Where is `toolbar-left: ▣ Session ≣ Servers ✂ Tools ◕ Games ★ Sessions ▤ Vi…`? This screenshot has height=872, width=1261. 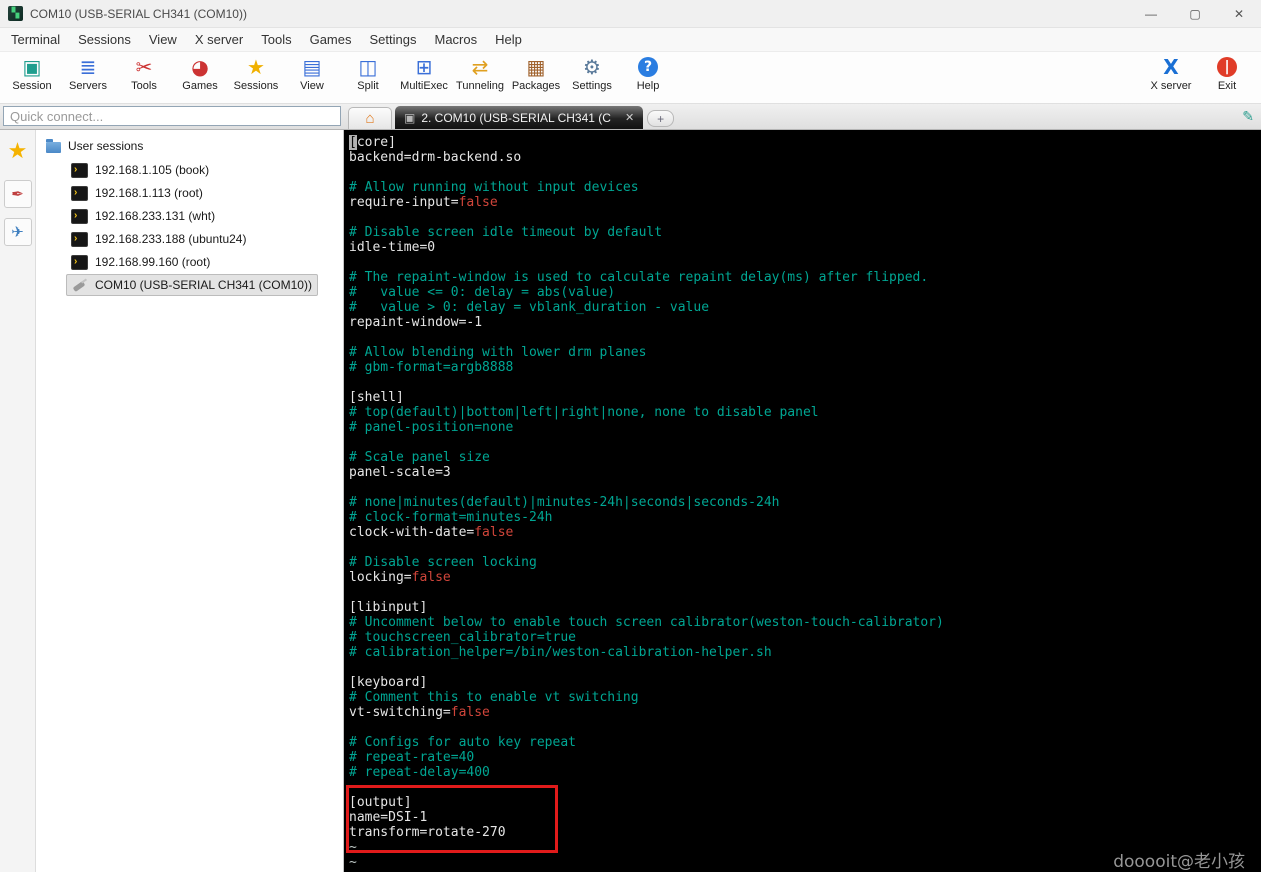 toolbar-left: ▣ Session ≣ Servers ✂ Tools ◕ Games ★ Sessions ▤ Vi… is located at coordinates (340, 79).